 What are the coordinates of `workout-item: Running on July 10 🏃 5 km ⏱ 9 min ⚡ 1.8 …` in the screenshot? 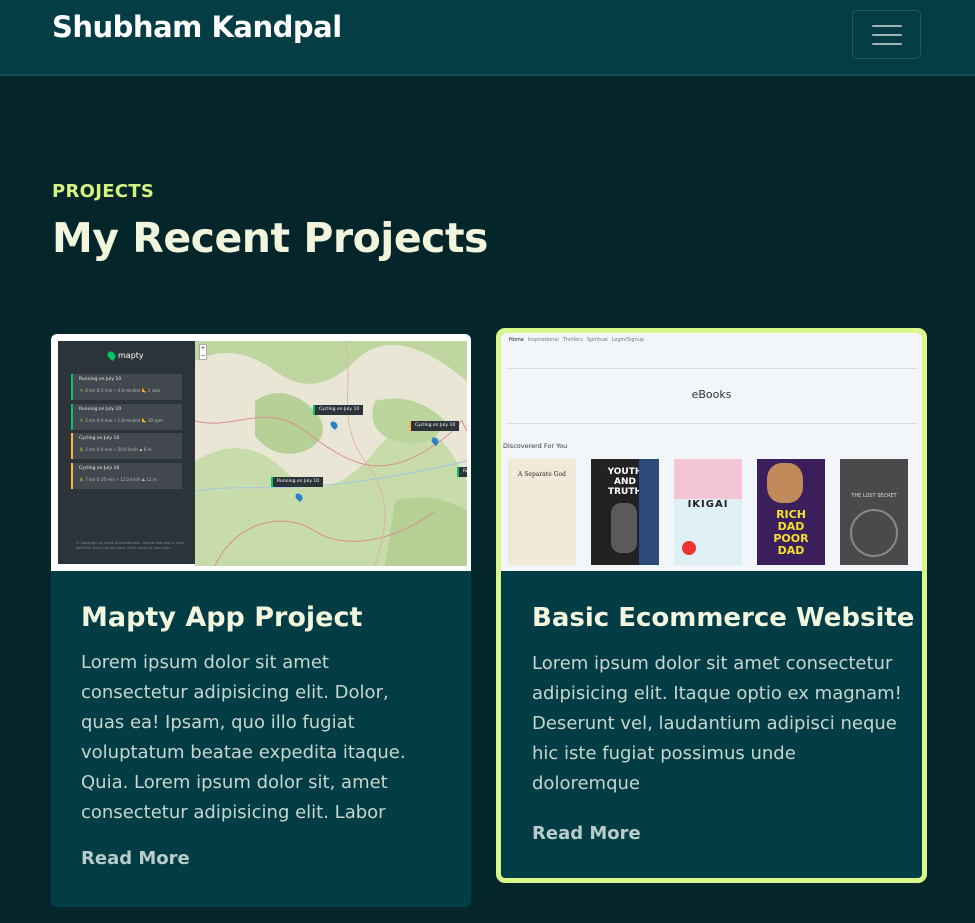 It's located at (126, 417).